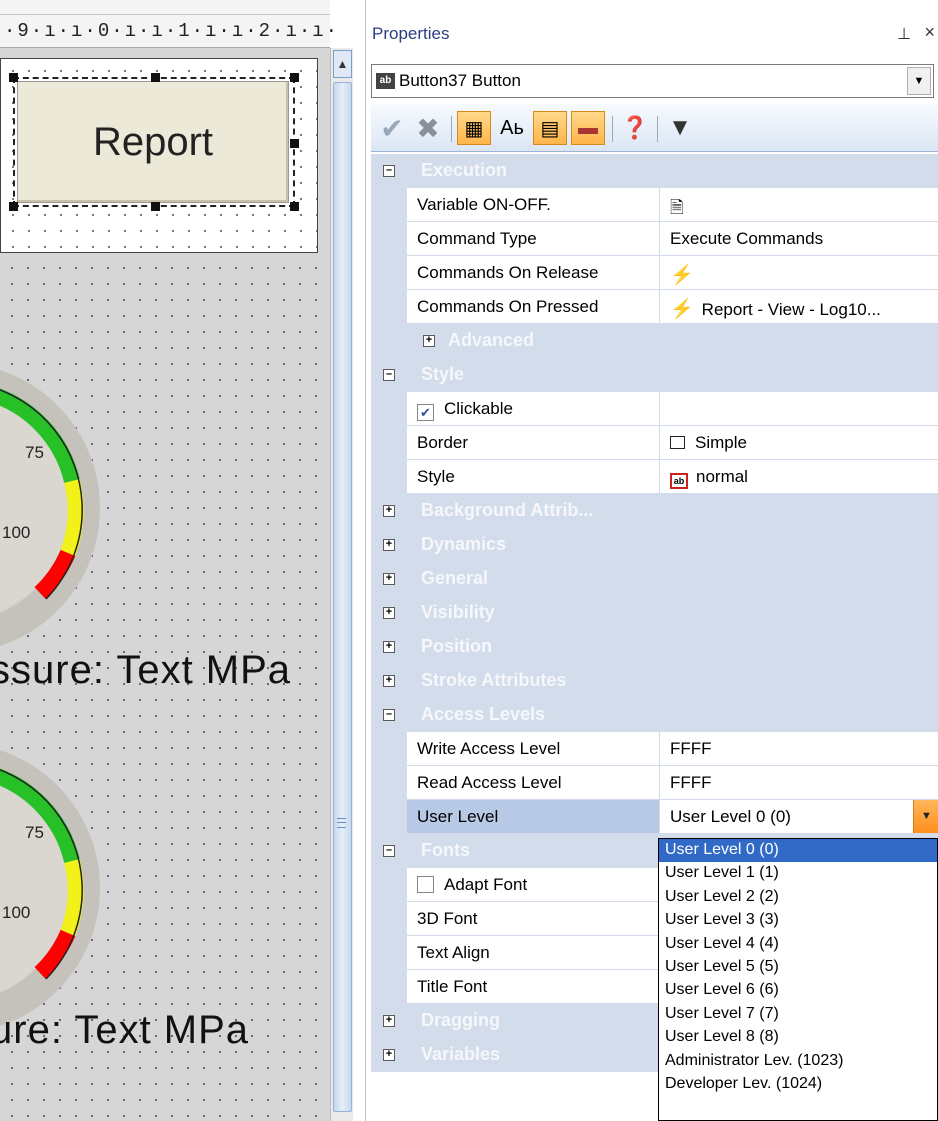 The width and height of the screenshot is (938, 1121). Describe the element at coordinates (154, 142) in the screenshot. I see `selection-frame` at that location.